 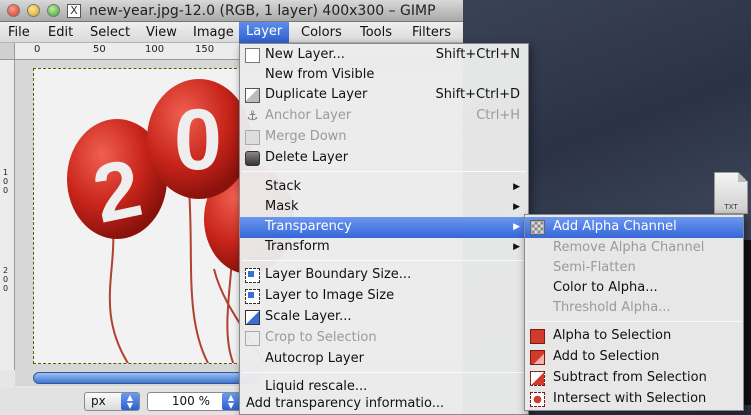 I want to click on zoom-select: 100 % ▲ ▼, so click(x=194, y=401).